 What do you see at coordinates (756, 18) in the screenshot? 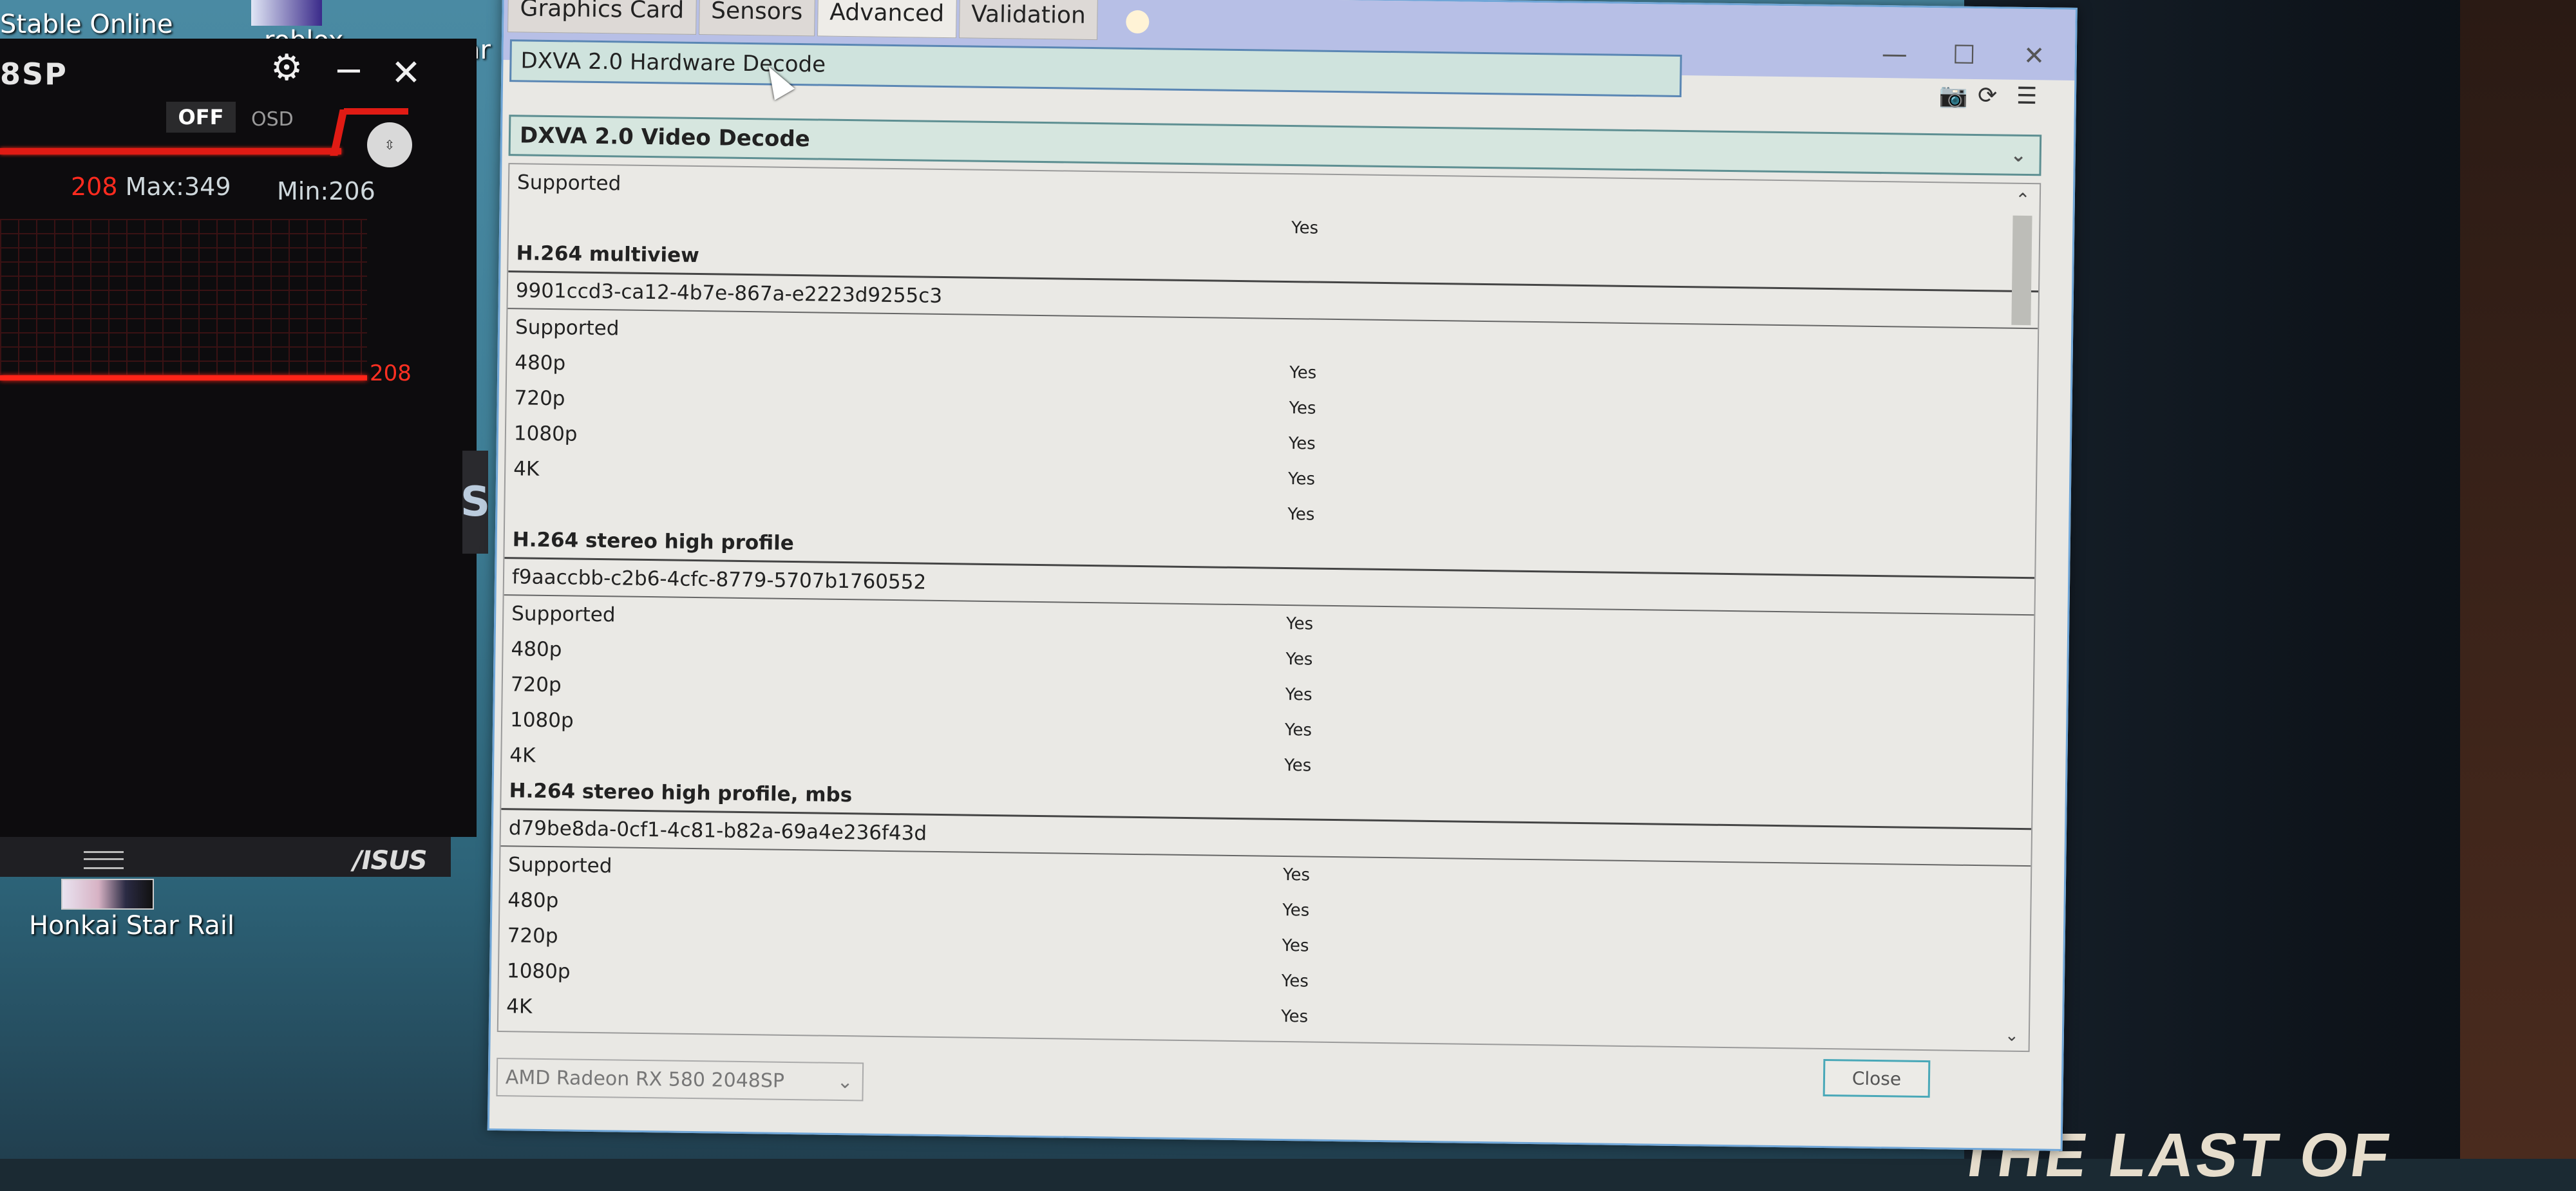
I see `tab-sensors: Sensors` at bounding box center [756, 18].